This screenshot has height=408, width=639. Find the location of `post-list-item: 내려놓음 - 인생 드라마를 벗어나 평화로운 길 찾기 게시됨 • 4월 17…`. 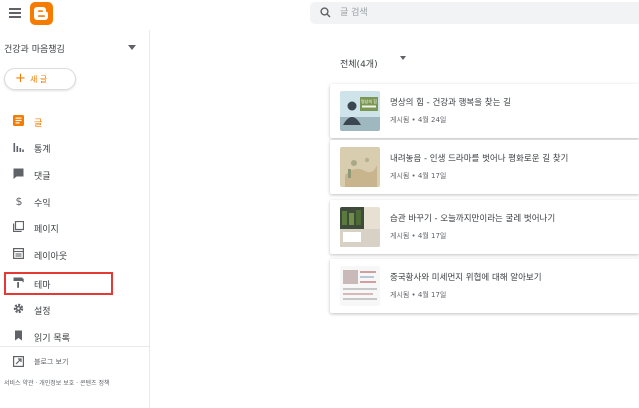

post-list-item: 내려놓음 - 인생 드라마를 벗어나 평화로운 길 찾기 게시됨 • 4월 17… is located at coordinates (484, 167).